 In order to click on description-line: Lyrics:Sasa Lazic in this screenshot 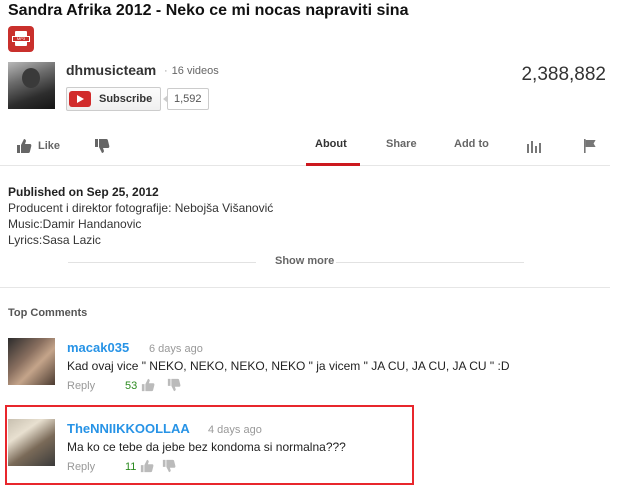, I will do `click(54, 240)`.